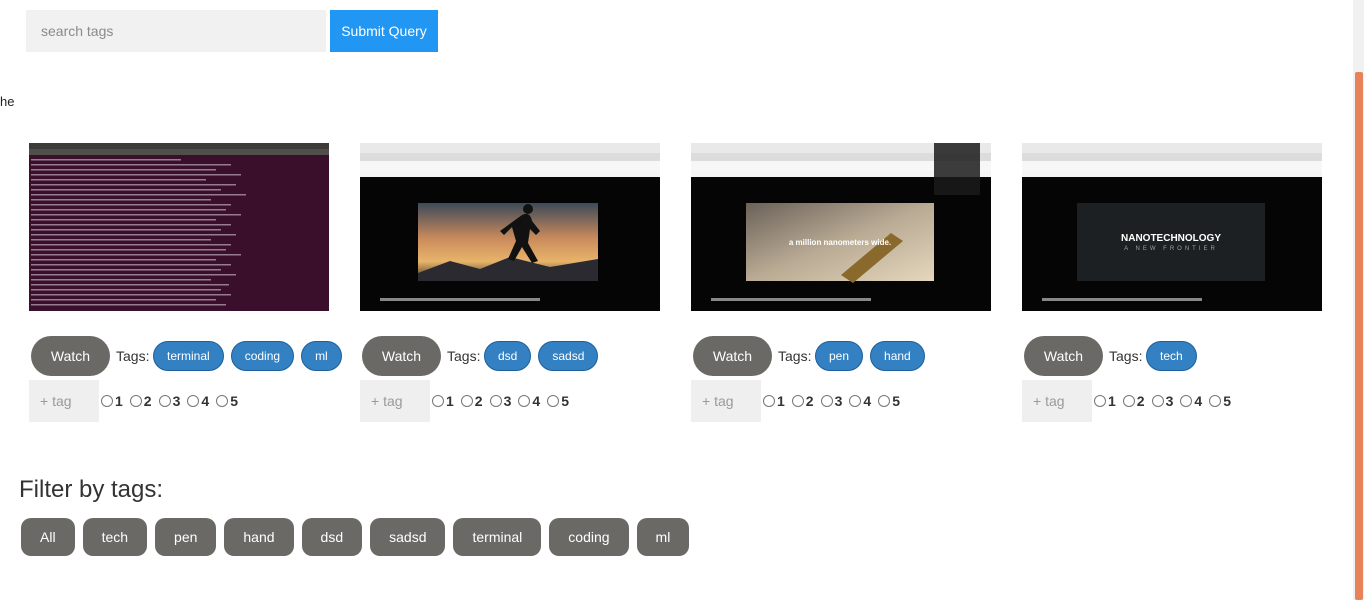  I want to click on filter-button-pen: pen, so click(186, 537).